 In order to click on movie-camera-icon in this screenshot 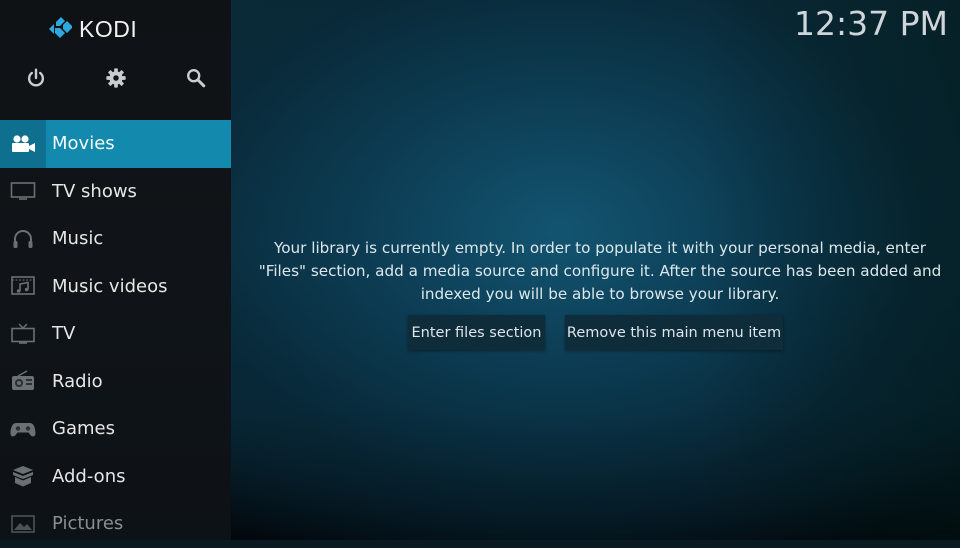, I will do `click(23, 143)`.